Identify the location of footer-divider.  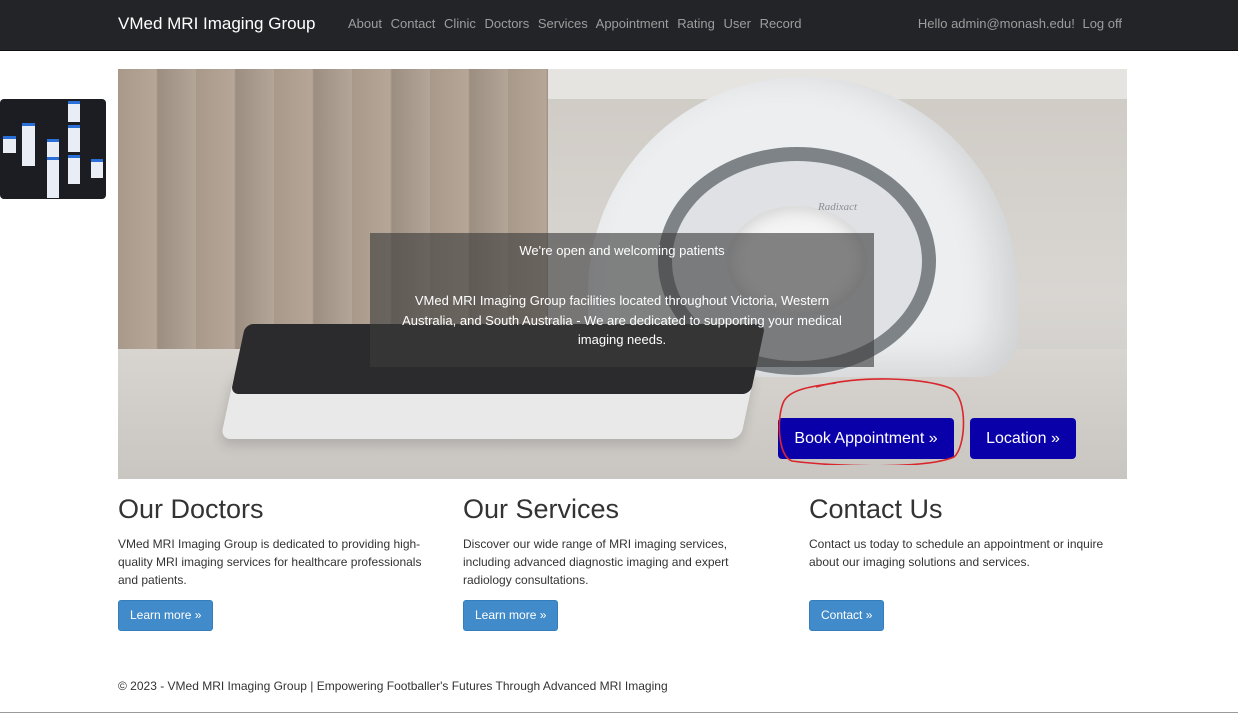
(619, 712).